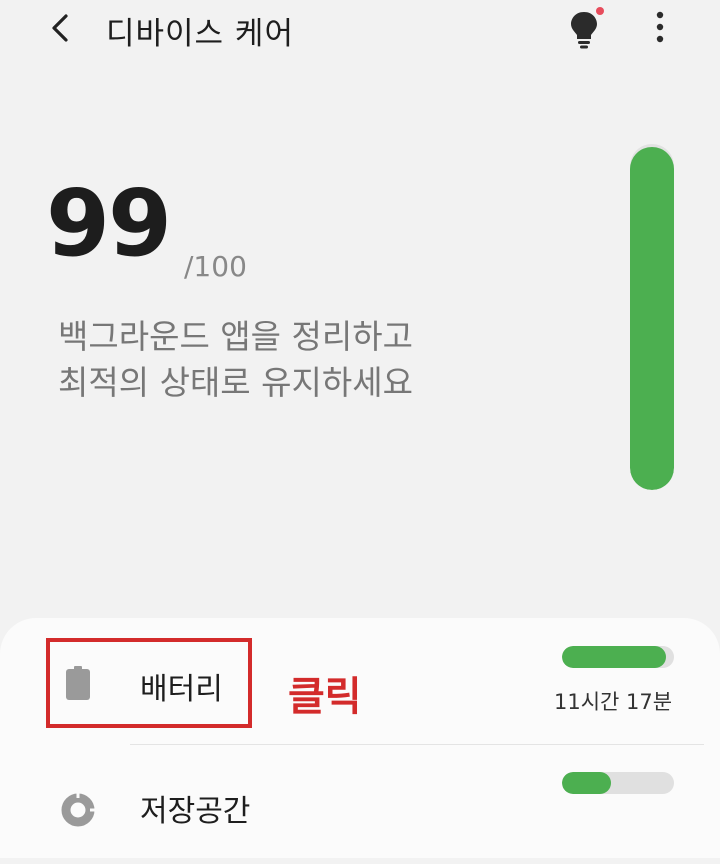 The image size is (720, 864). I want to click on click-annotation: 클릭, so click(325, 697).